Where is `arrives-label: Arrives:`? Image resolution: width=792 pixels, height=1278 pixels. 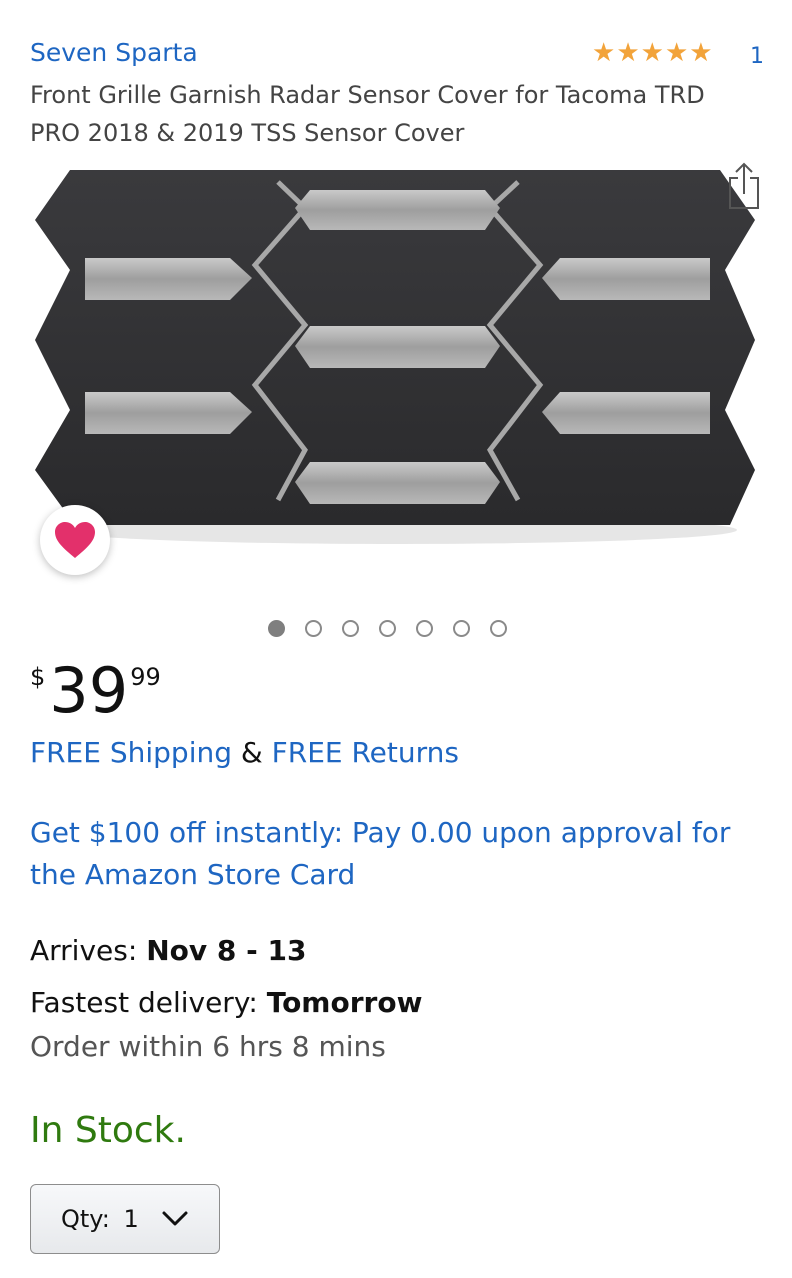
arrives-label: Arrives: is located at coordinates (88, 950).